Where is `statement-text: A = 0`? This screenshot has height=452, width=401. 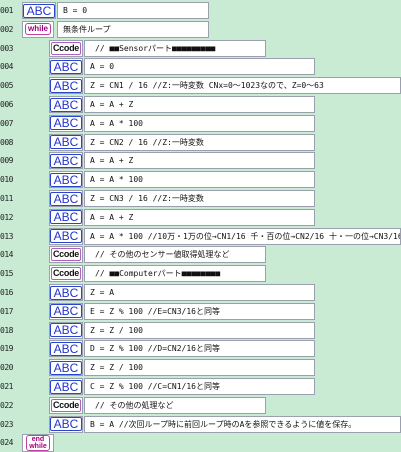 statement-text: A = 0 is located at coordinates (199, 67).